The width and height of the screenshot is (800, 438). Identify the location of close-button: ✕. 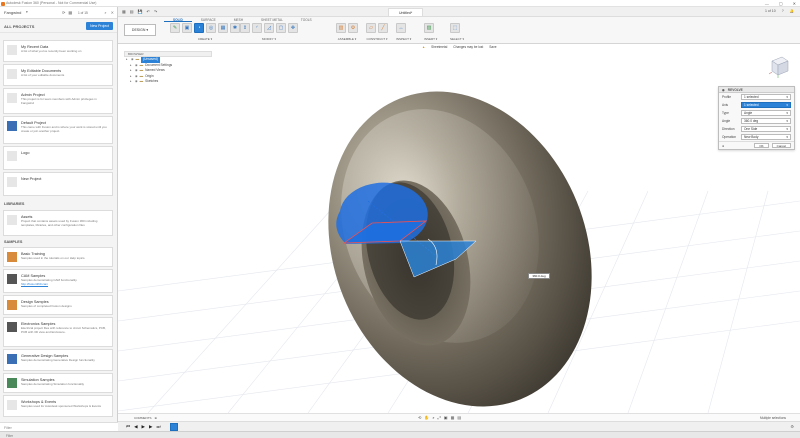
(794, 3).